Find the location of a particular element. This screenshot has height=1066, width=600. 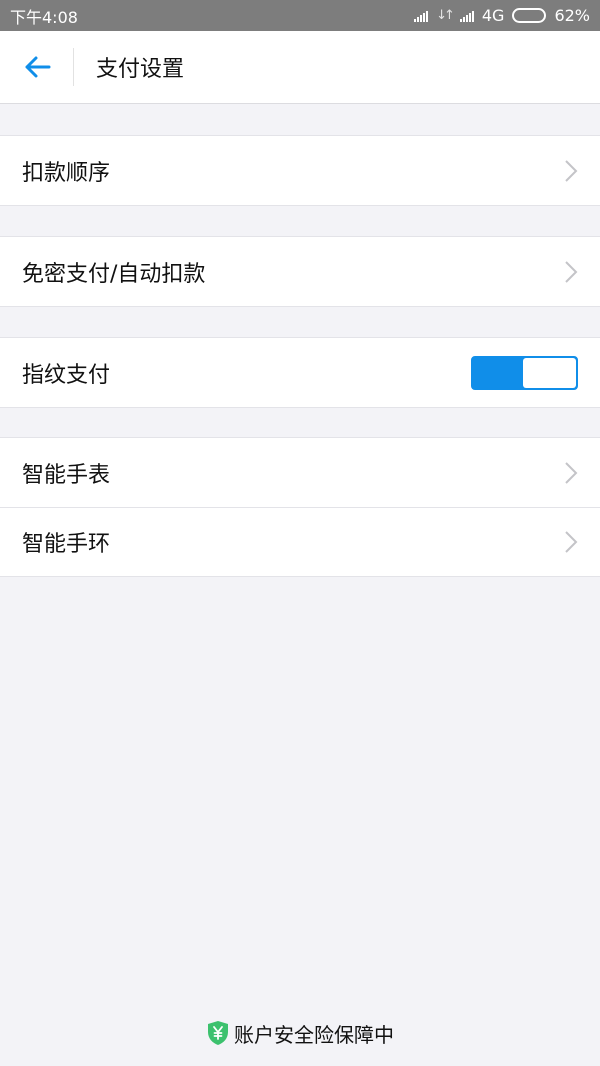

page-title: 支付设置 is located at coordinates (140, 69).